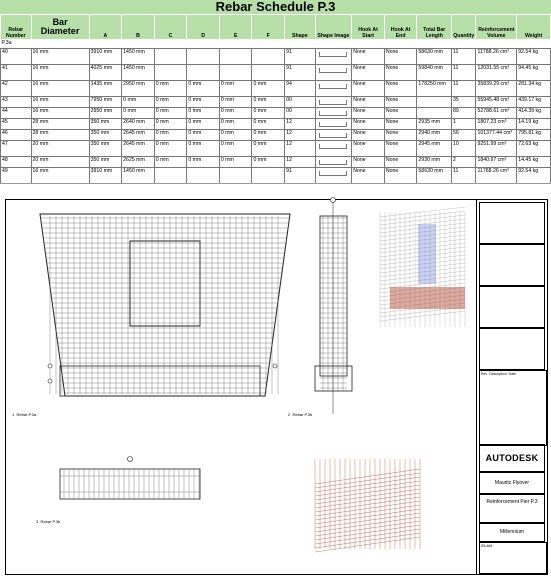 The image size is (551, 578). I want to click on cell-wt: 14.45 kg, so click(533, 162).